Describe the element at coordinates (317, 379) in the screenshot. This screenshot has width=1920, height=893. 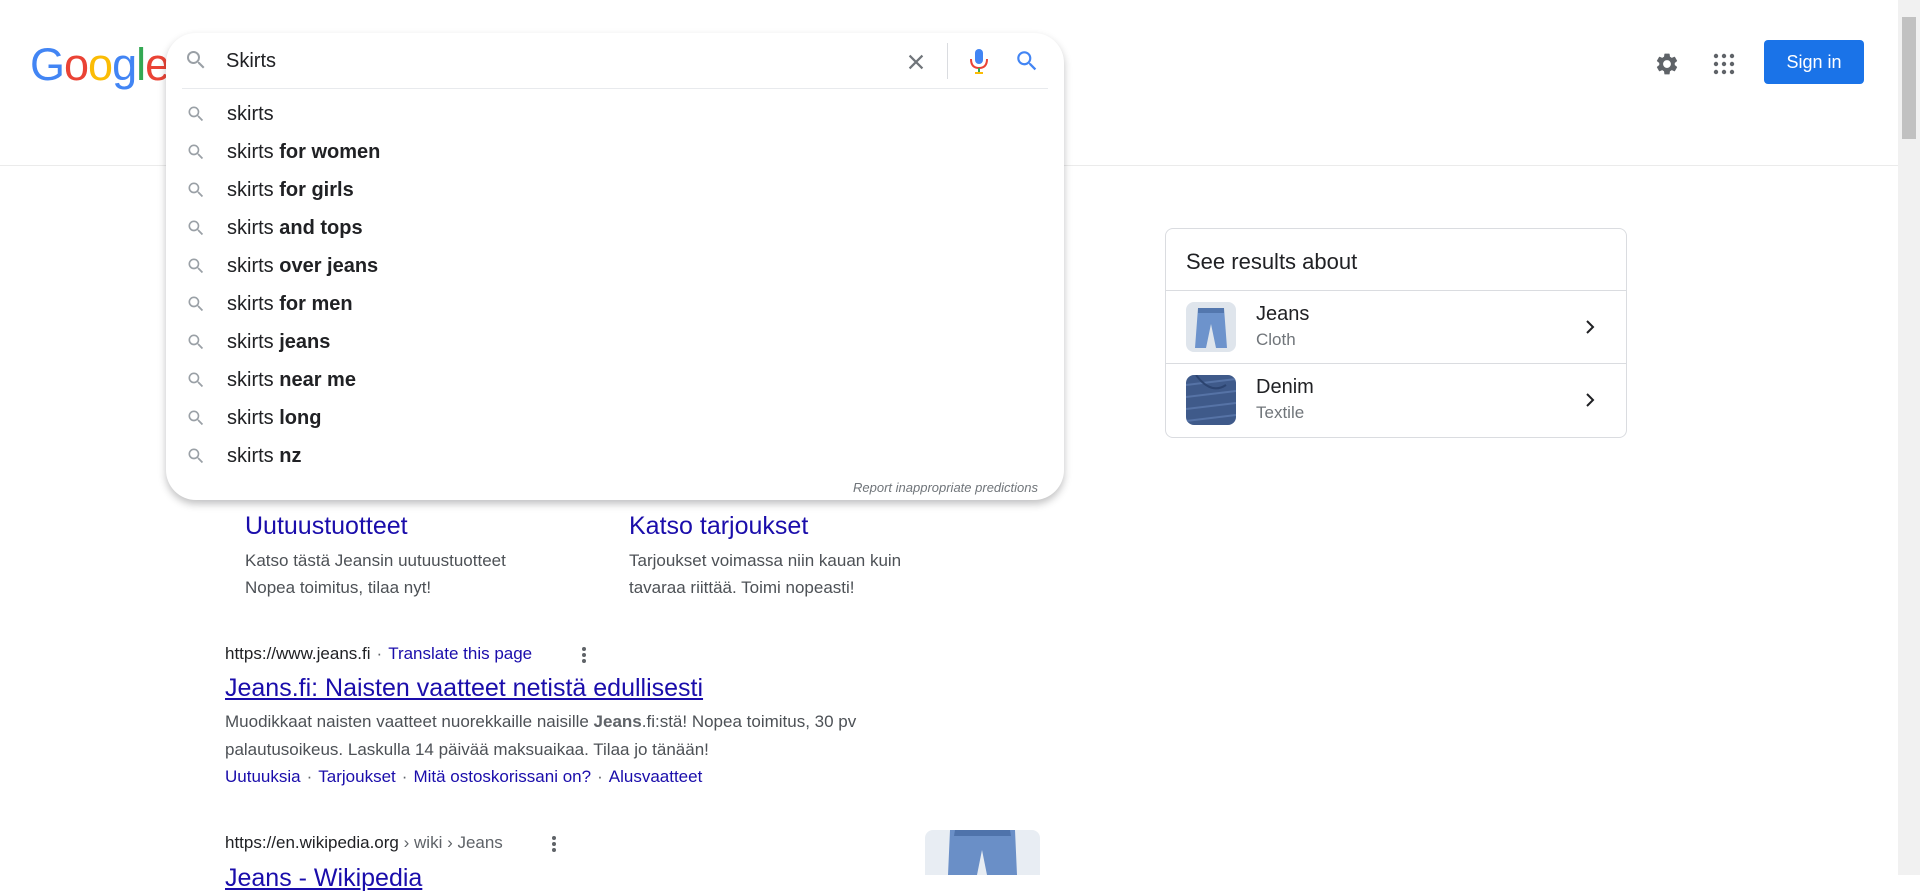
I see `suggestion-completion: near me` at that location.